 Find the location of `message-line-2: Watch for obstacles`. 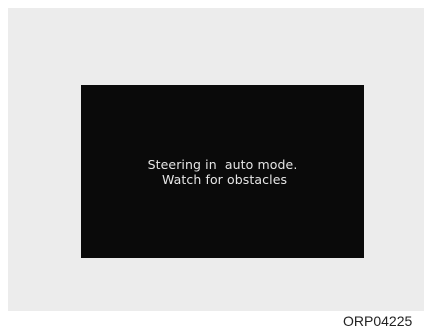

message-line-2: Watch for obstacles is located at coordinates (222, 179).